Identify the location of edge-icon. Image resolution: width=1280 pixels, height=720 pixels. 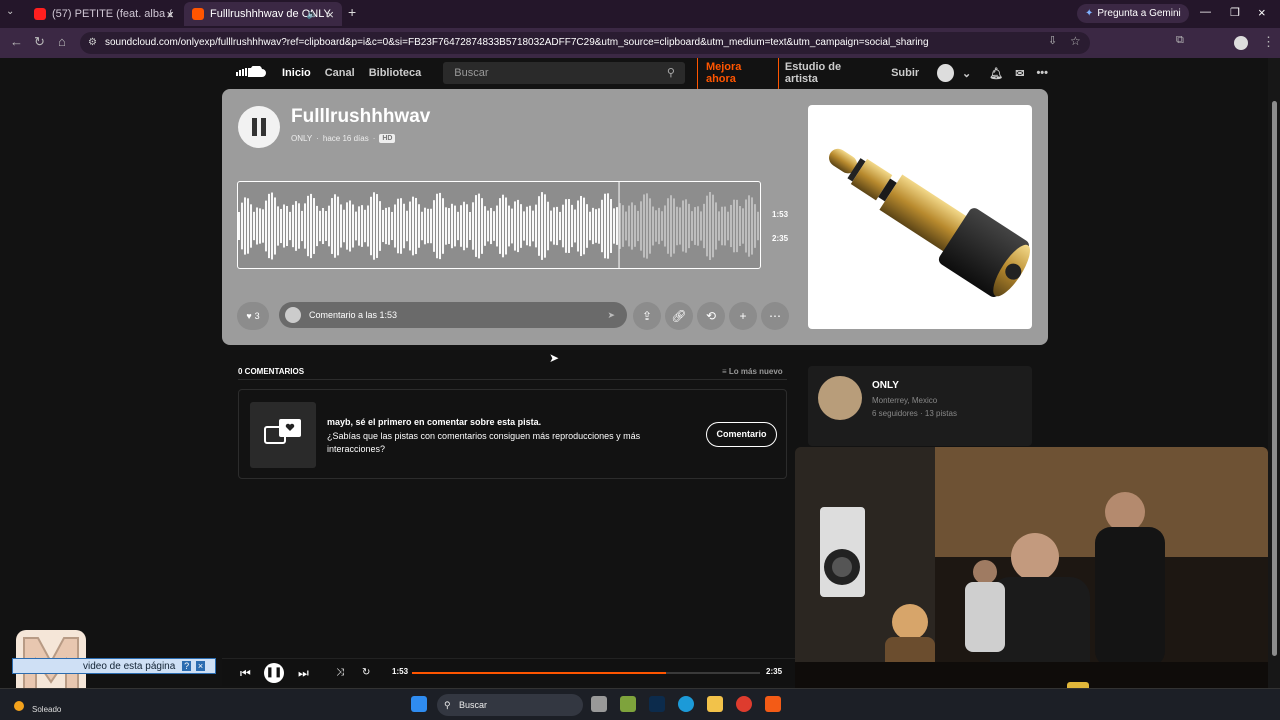
(686, 704).